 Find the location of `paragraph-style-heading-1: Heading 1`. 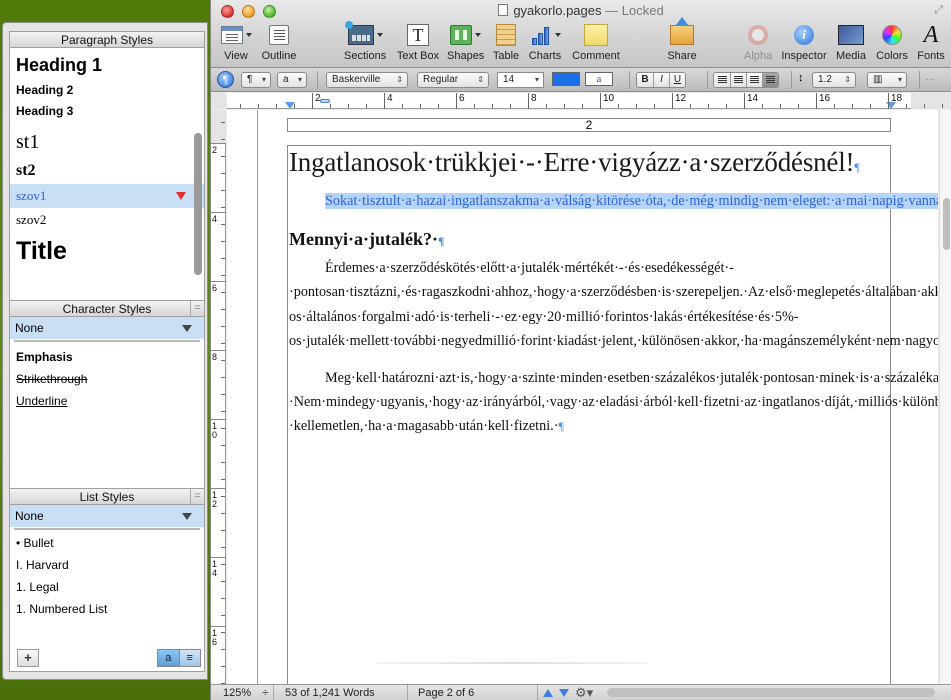

paragraph-style-heading-1: Heading 1 is located at coordinates (107, 63).